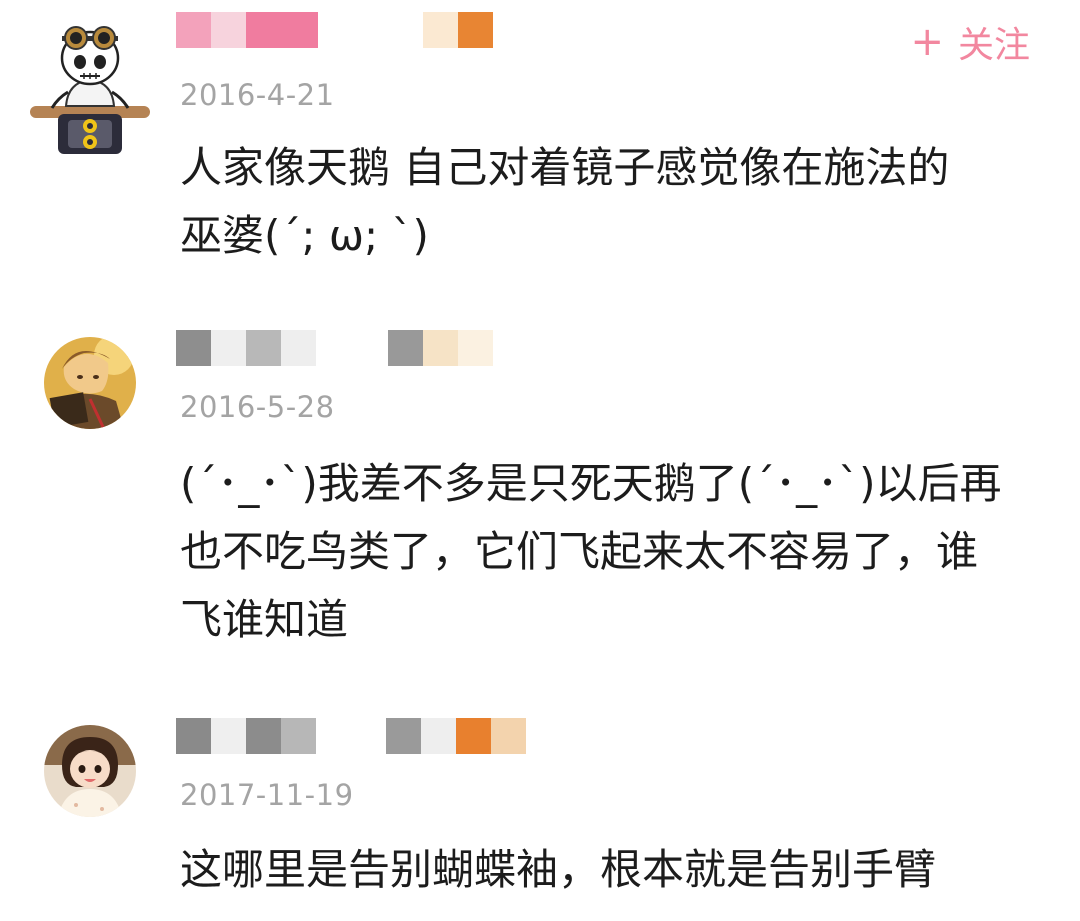 The image size is (1080, 921). Describe the element at coordinates (558, 869) in the screenshot. I see `comment-line: 这哪里是告别蝴蝶袖，根本就是告别手臂` at that location.